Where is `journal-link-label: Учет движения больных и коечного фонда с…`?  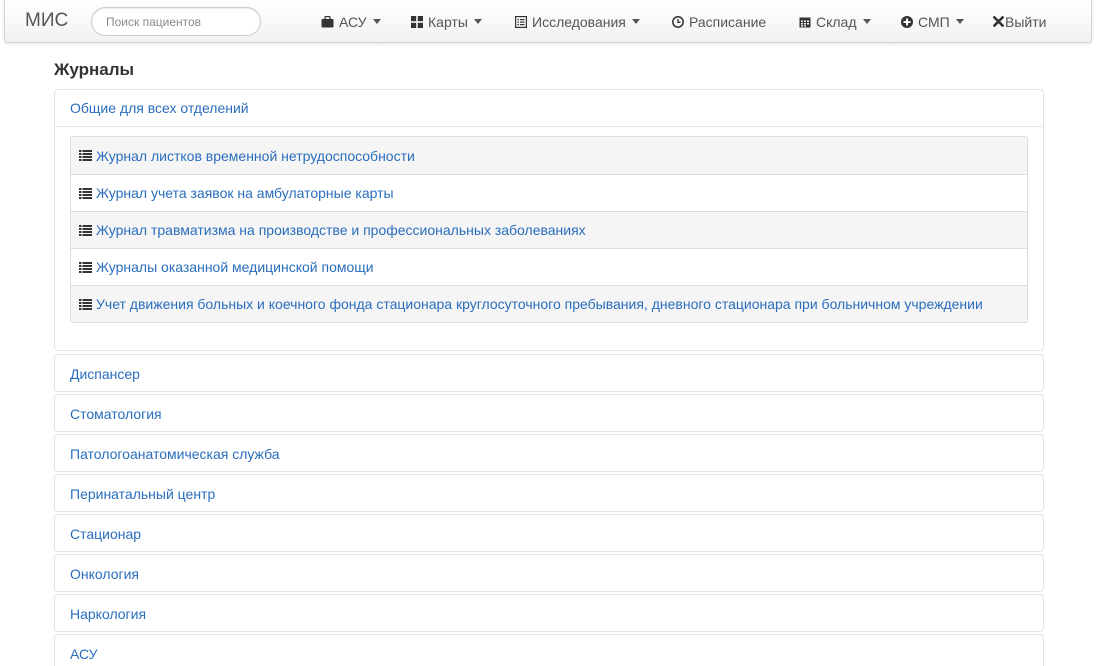 journal-link-label: Учет движения больных и коечного фонда с… is located at coordinates (539, 304).